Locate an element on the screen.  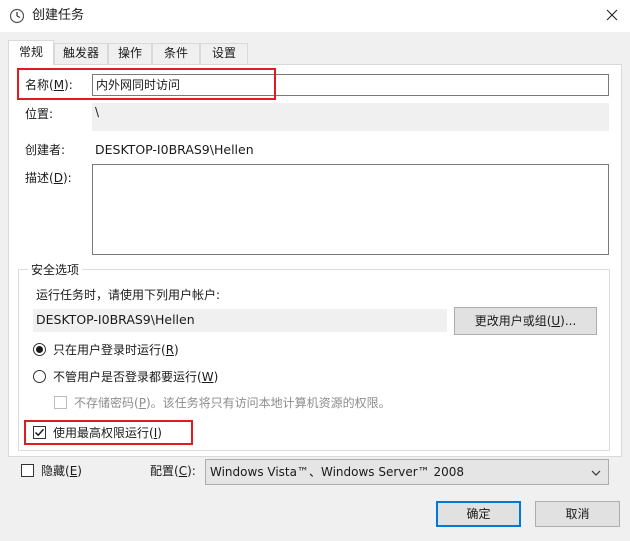
tab-general: 常规 is located at coordinates (31, 52).